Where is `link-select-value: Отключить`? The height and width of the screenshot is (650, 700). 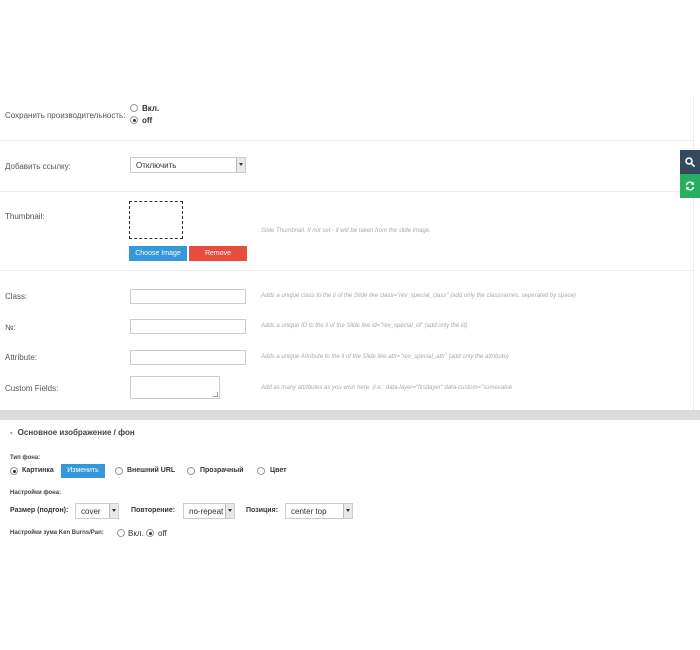 link-select-value: Отключить is located at coordinates (156, 165).